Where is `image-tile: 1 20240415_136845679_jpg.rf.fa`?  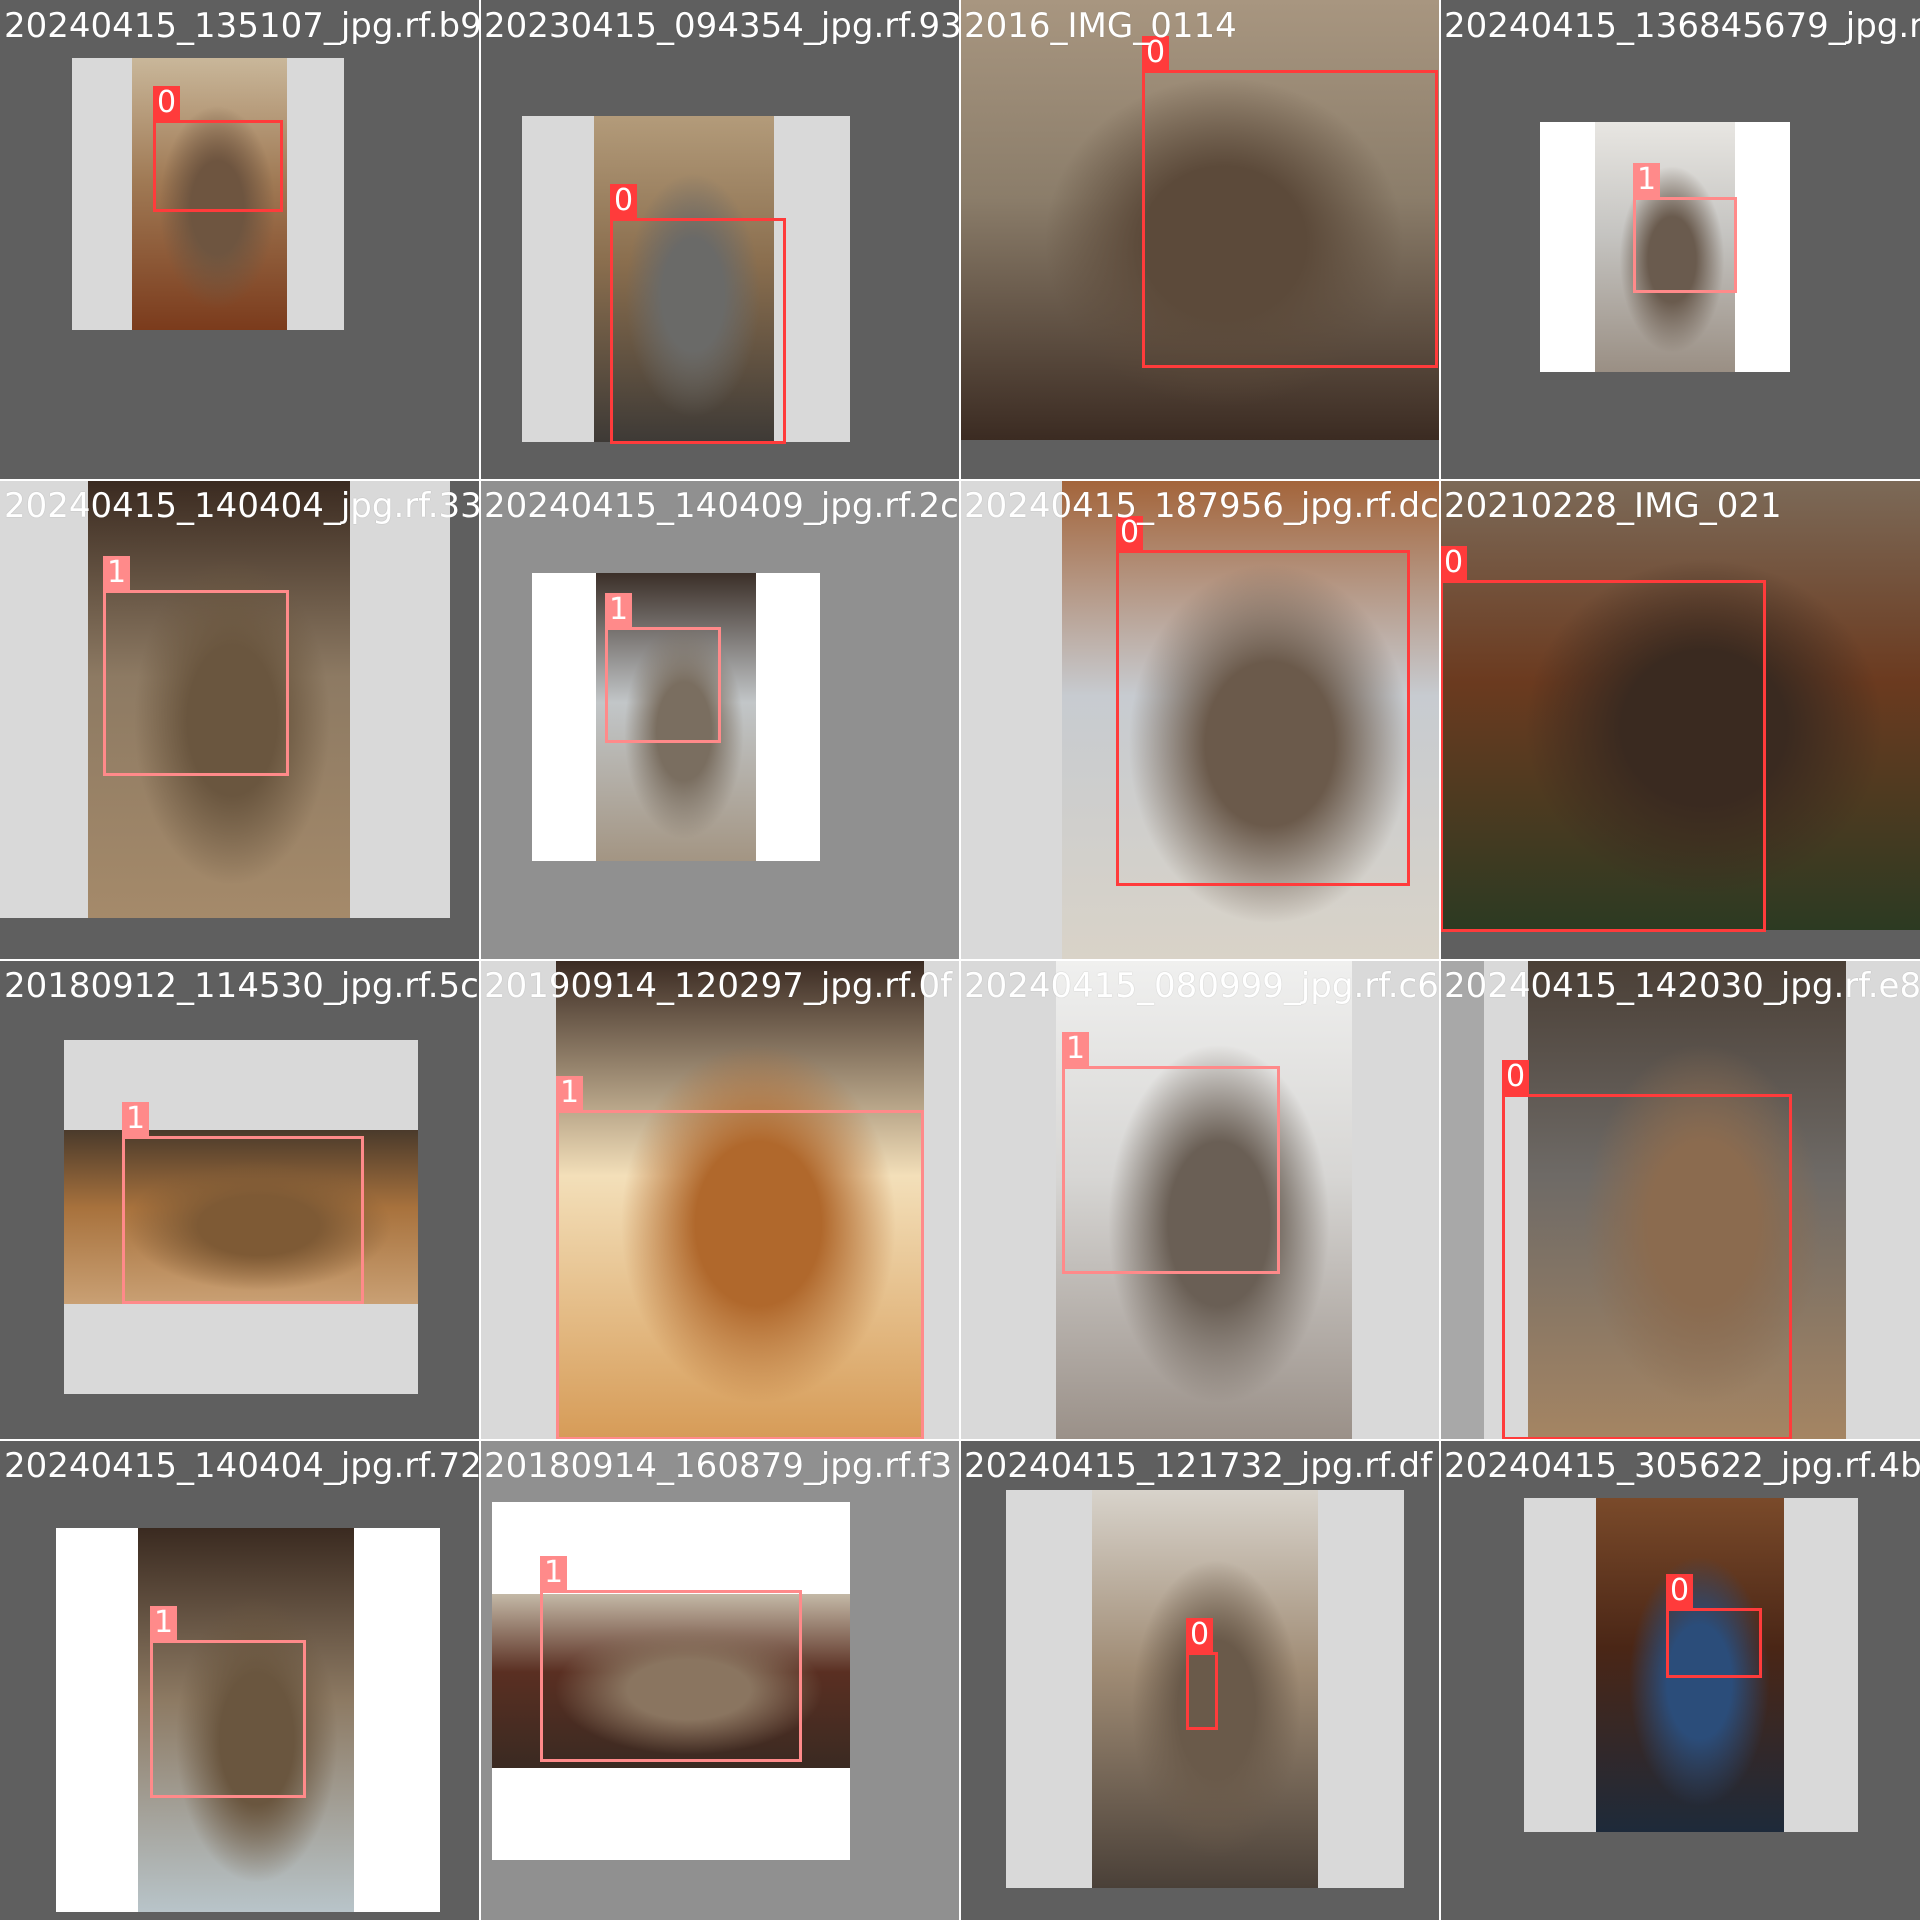 image-tile: 1 20240415_136845679_jpg.rf.fa is located at coordinates (1680, 240).